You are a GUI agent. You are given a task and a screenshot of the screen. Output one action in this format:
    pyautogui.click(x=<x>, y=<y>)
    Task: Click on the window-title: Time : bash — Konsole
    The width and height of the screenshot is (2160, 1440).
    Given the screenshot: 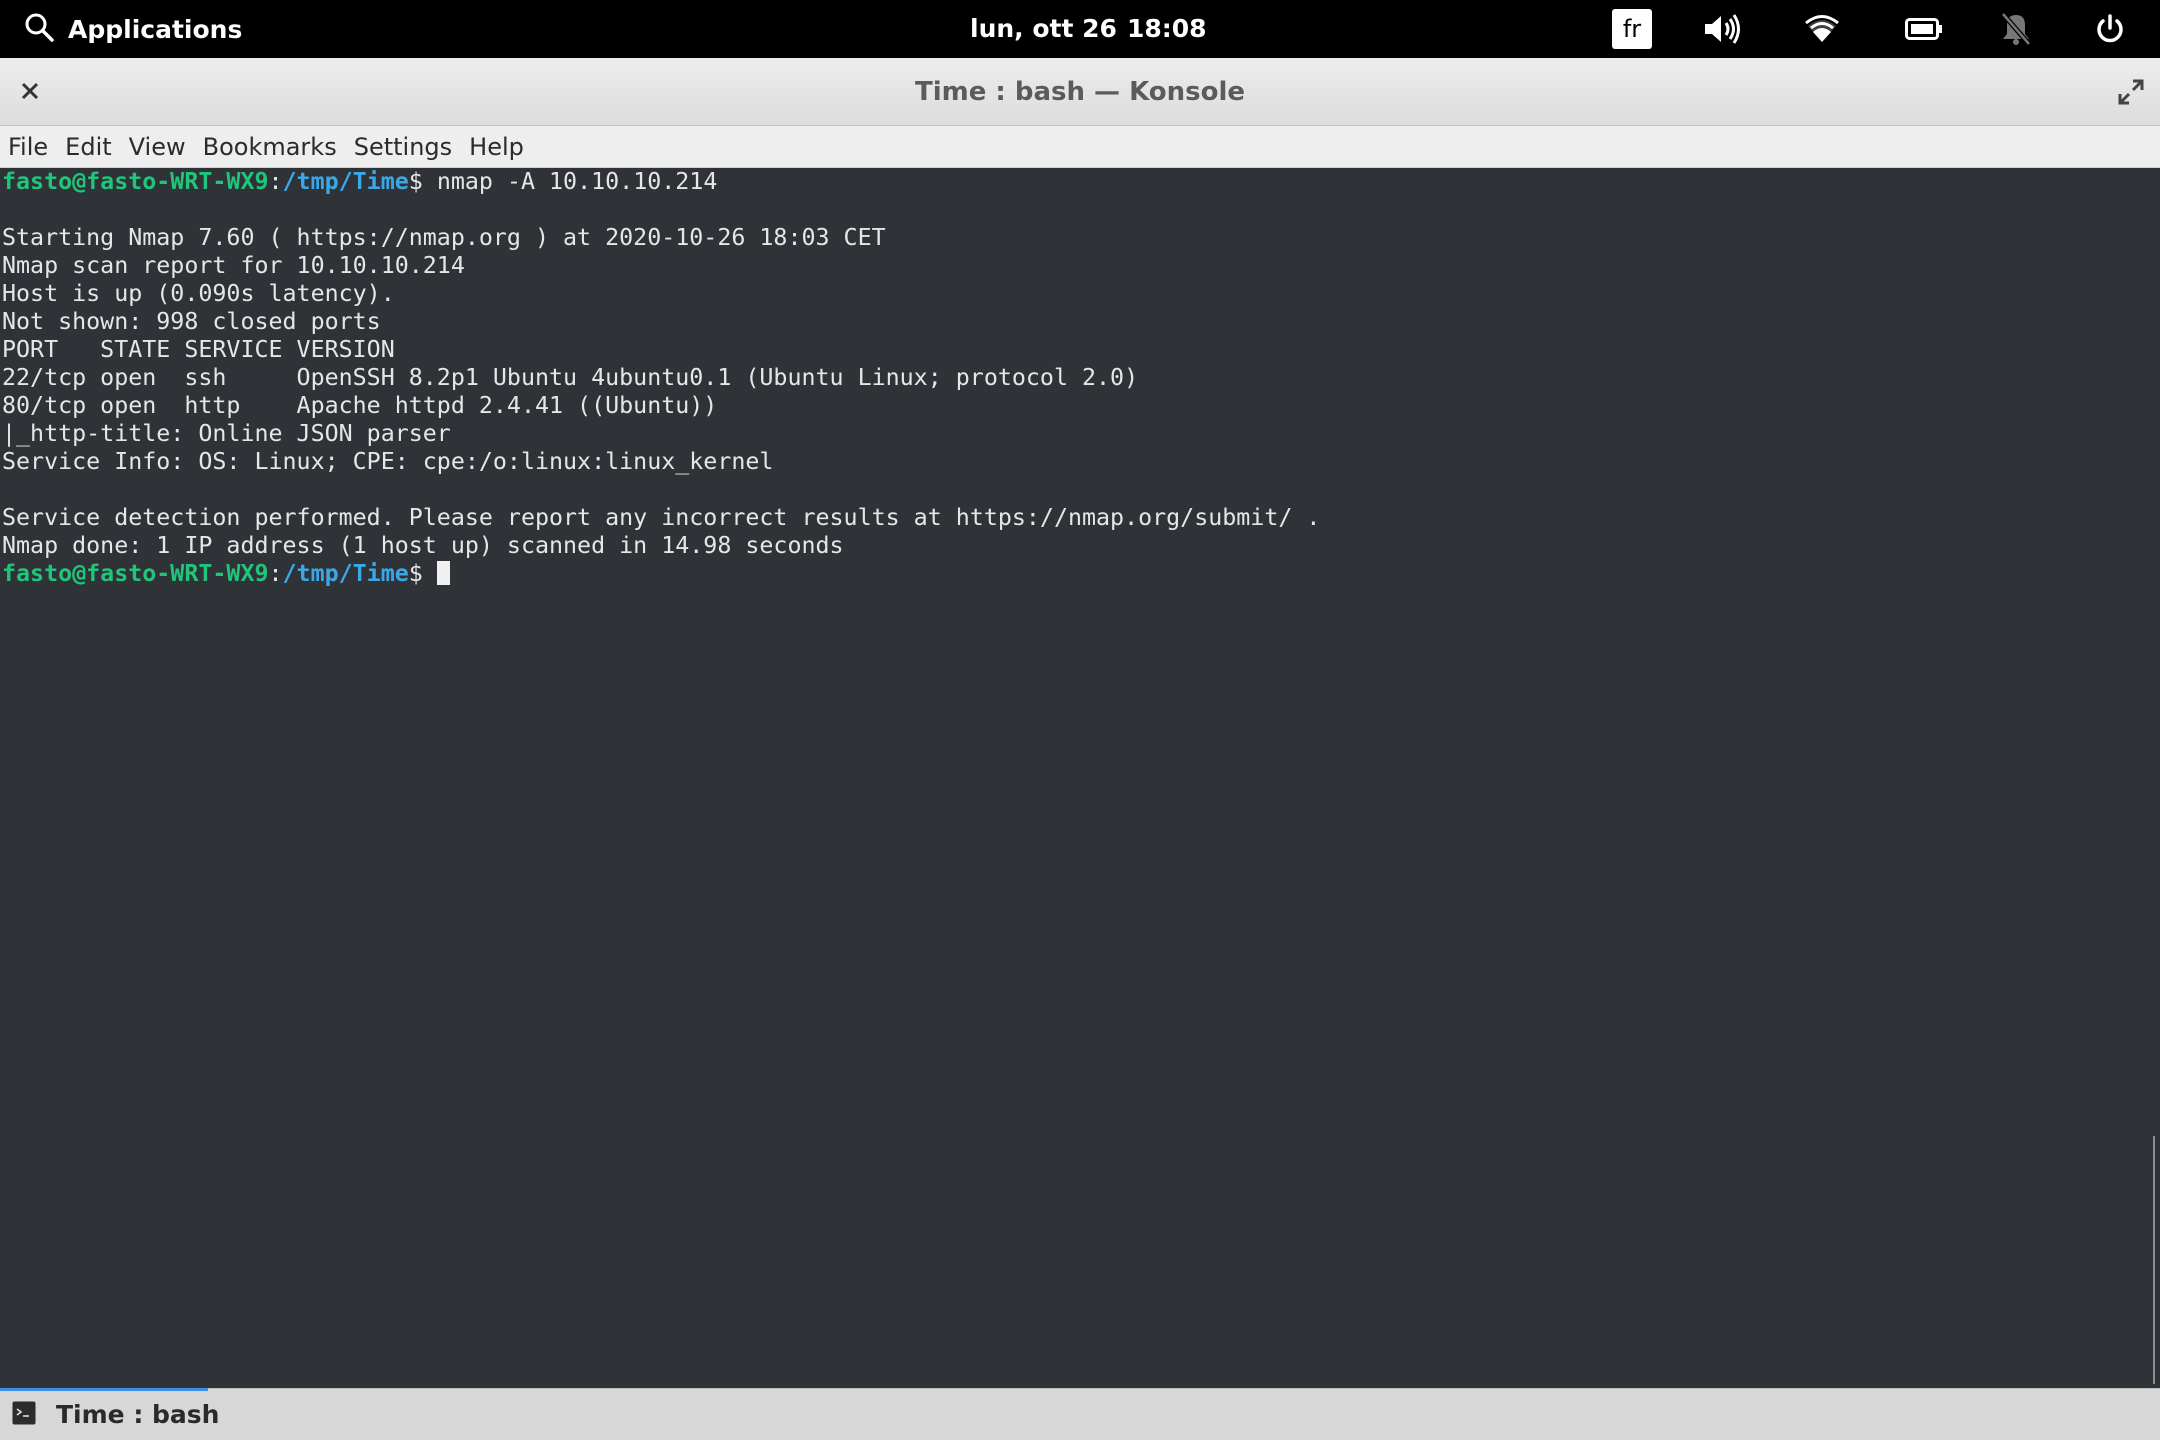 What is the action you would take?
    pyautogui.click(x=1080, y=92)
    